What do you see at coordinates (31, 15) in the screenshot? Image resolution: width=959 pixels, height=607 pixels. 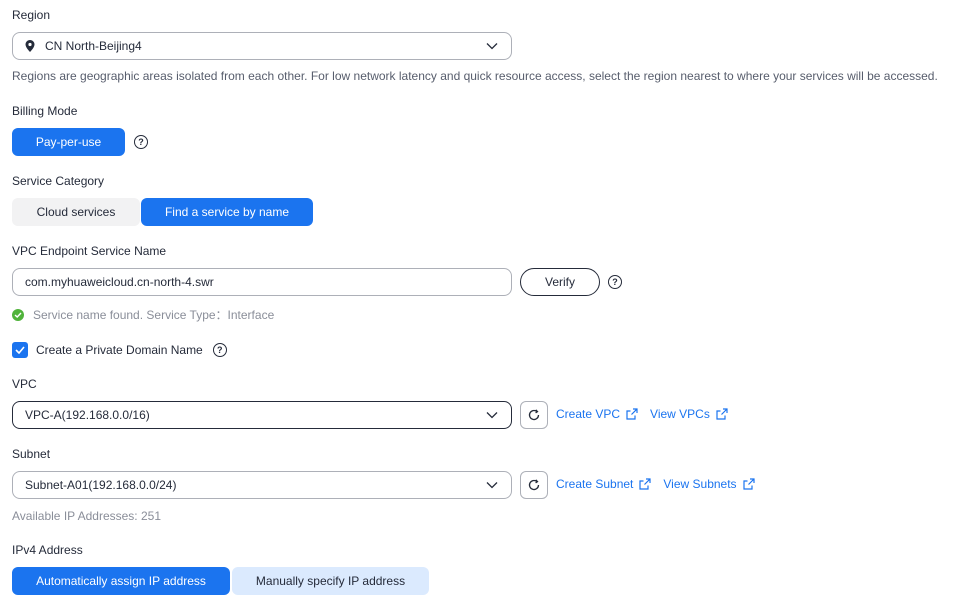 I see `region-label: Region` at bounding box center [31, 15].